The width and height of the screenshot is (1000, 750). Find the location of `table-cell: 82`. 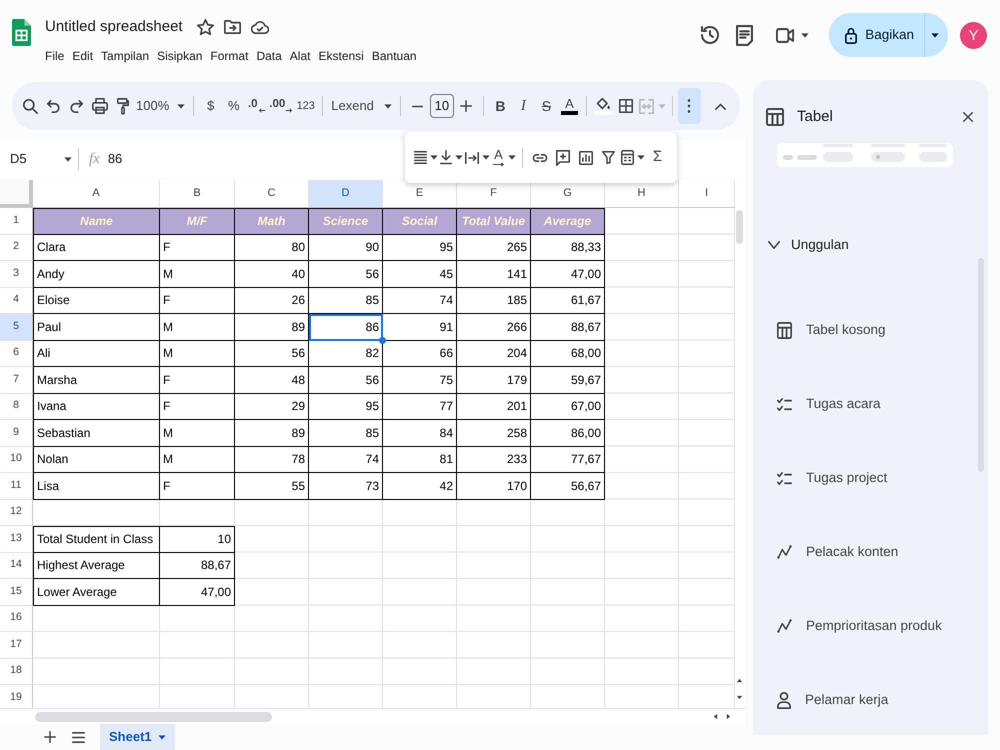

table-cell: 82 is located at coordinates (346, 353).